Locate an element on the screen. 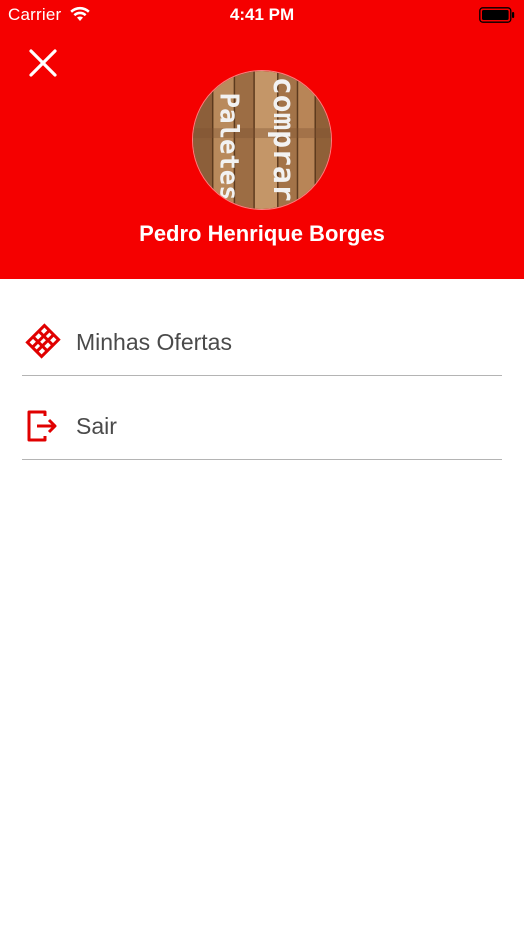  user-name: Pedro Henrique Borges is located at coordinates (262, 233).